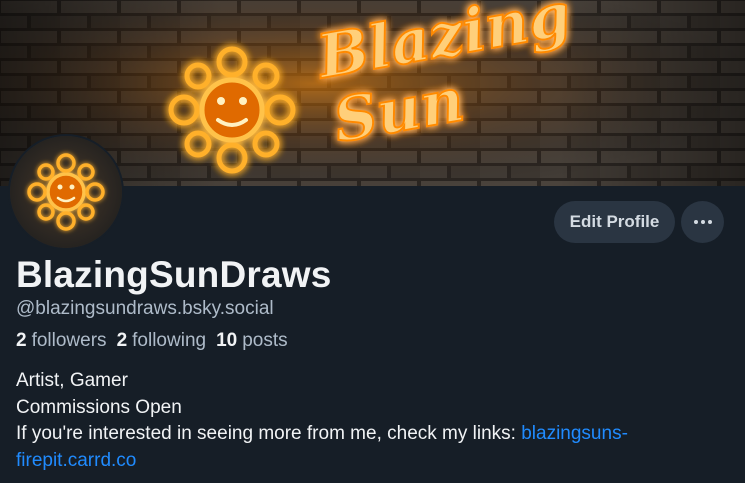 This screenshot has height=483, width=745. What do you see at coordinates (76, 460) in the screenshot?
I see `bio-link-continued: firepit.carrd.co` at bounding box center [76, 460].